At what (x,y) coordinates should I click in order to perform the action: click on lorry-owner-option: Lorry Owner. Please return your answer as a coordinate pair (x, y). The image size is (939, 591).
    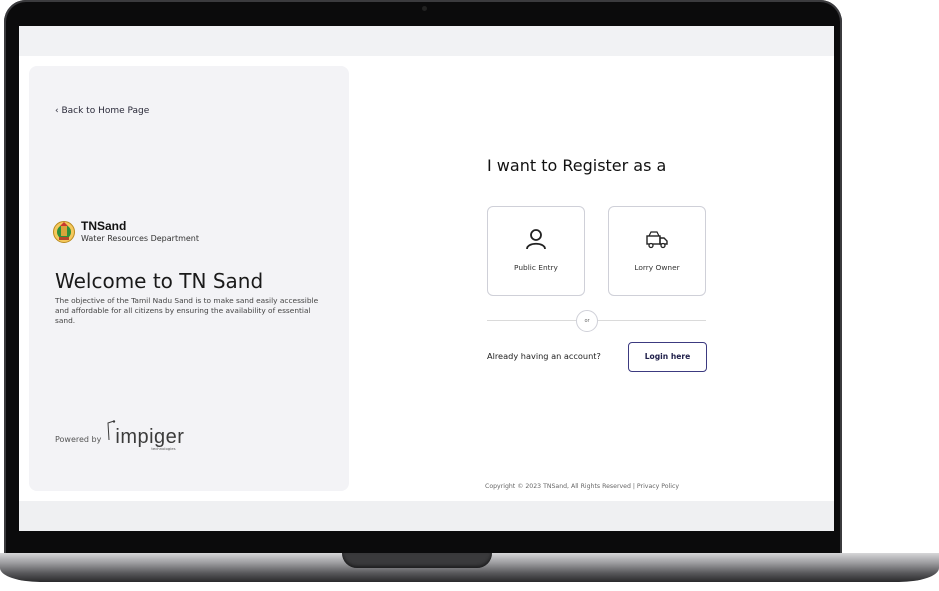
    Looking at the image, I should click on (657, 251).